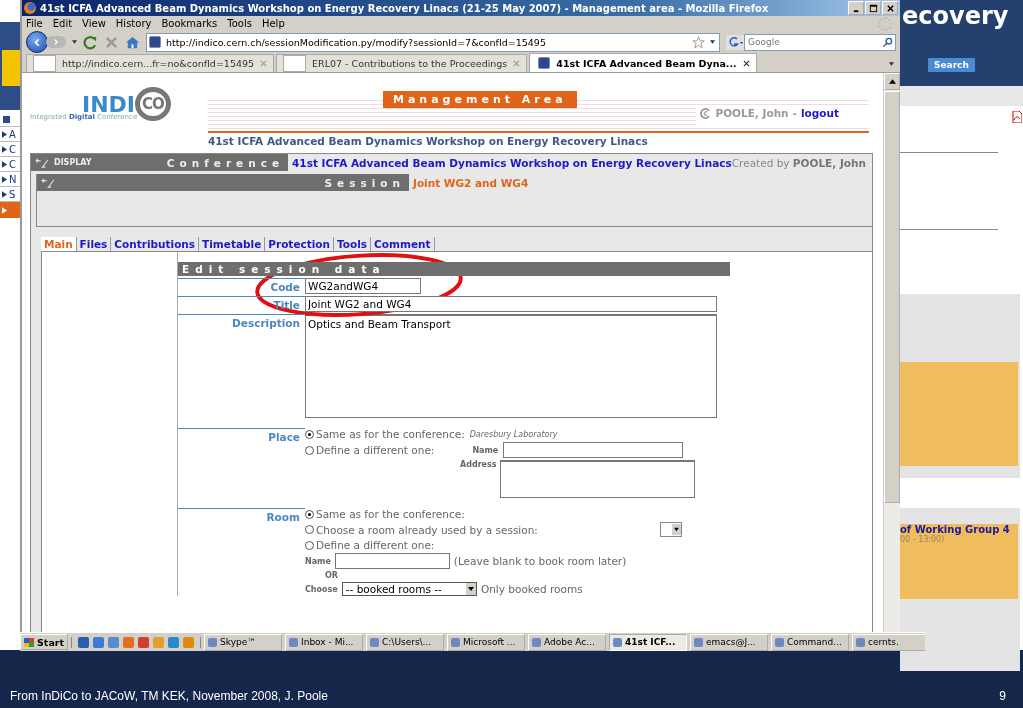 This screenshot has width=1023, height=708. What do you see at coordinates (133, 23) in the screenshot?
I see `menu-item: History` at bounding box center [133, 23].